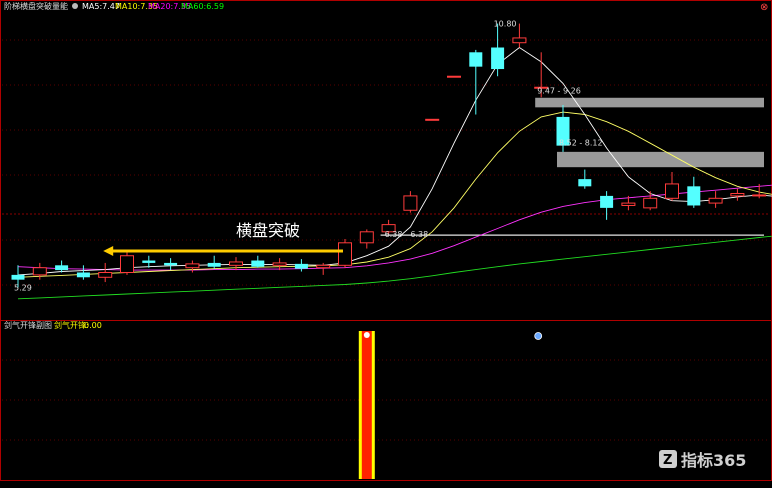  I want to click on watermark-text: 指标365, so click(713, 460).